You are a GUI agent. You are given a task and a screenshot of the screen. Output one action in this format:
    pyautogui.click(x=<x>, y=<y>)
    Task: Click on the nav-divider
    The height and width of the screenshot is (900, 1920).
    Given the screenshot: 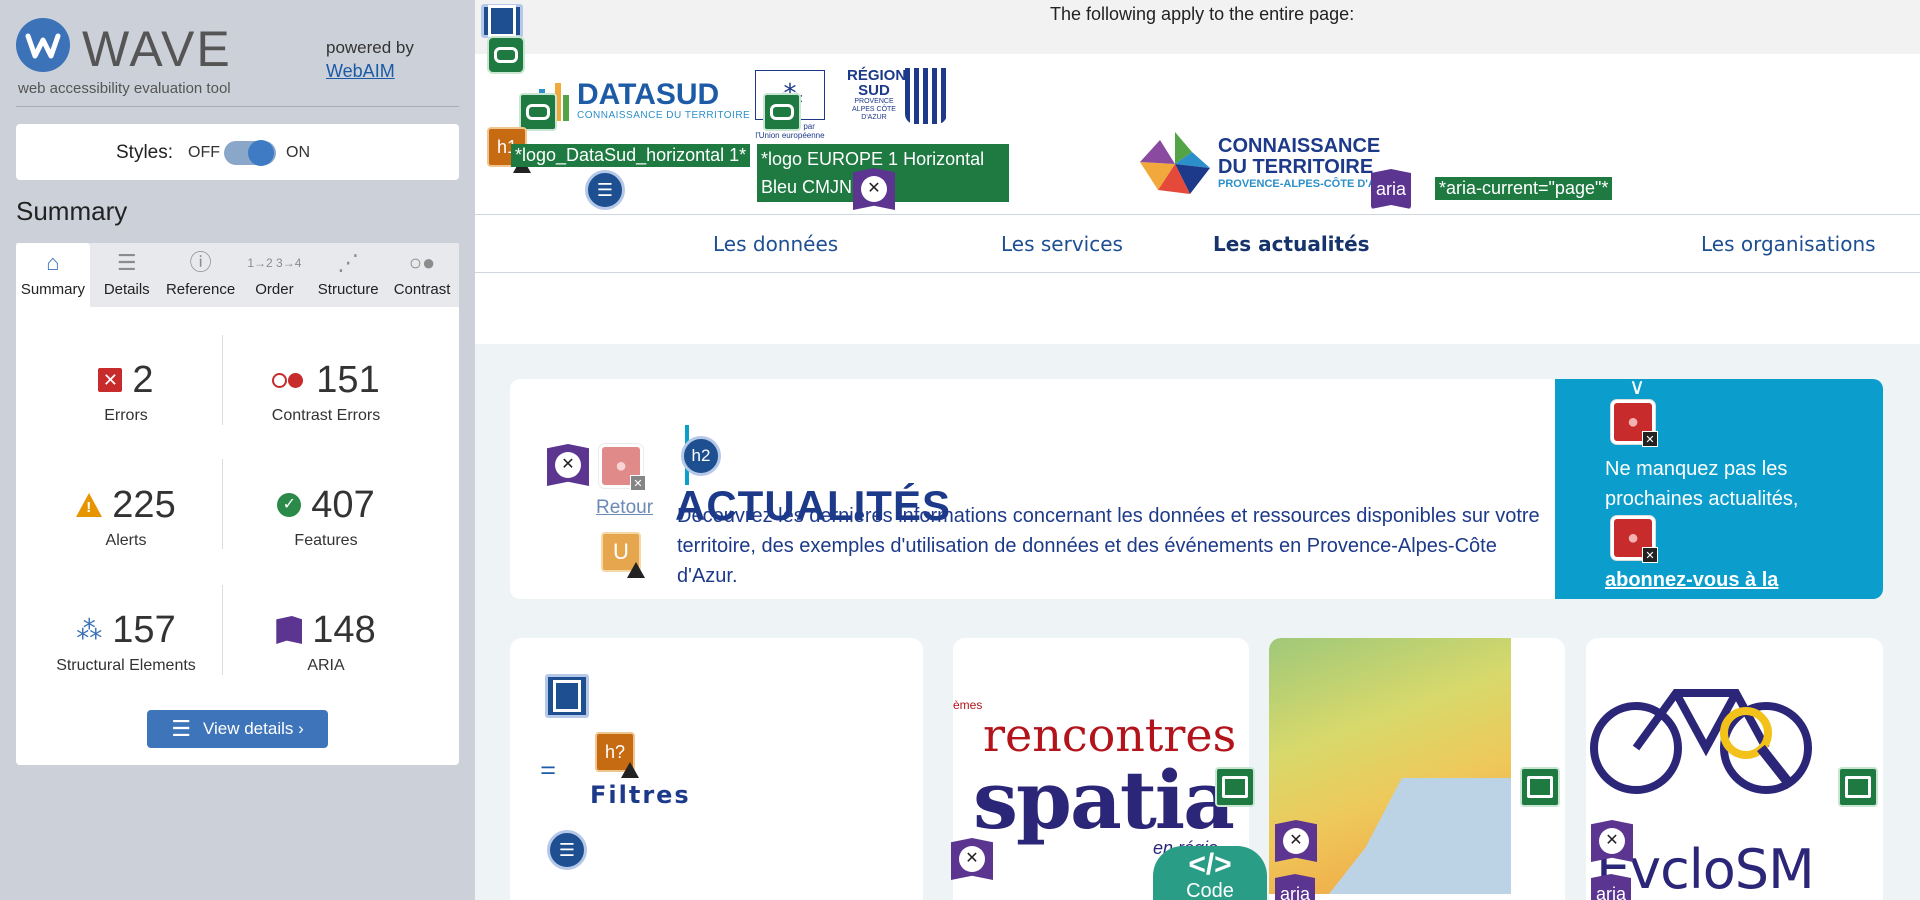 What is the action you would take?
    pyautogui.click(x=1197, y=272)
    